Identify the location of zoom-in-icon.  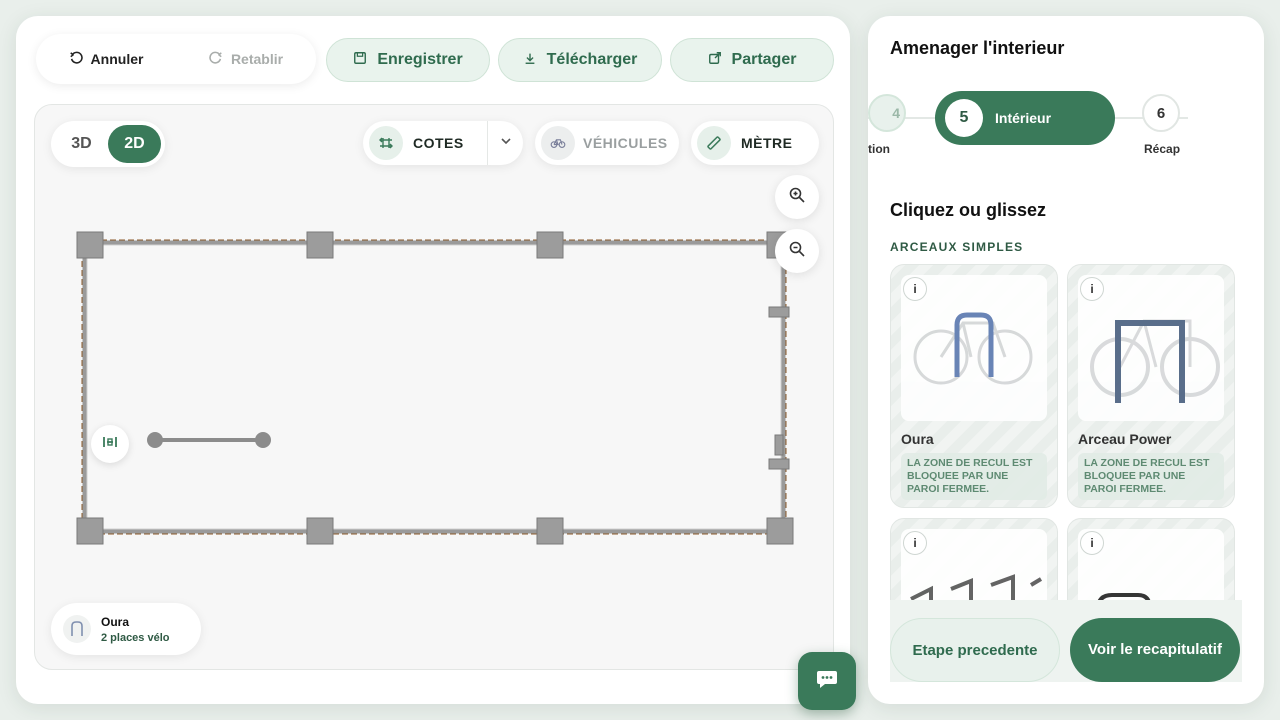
(797, 197).